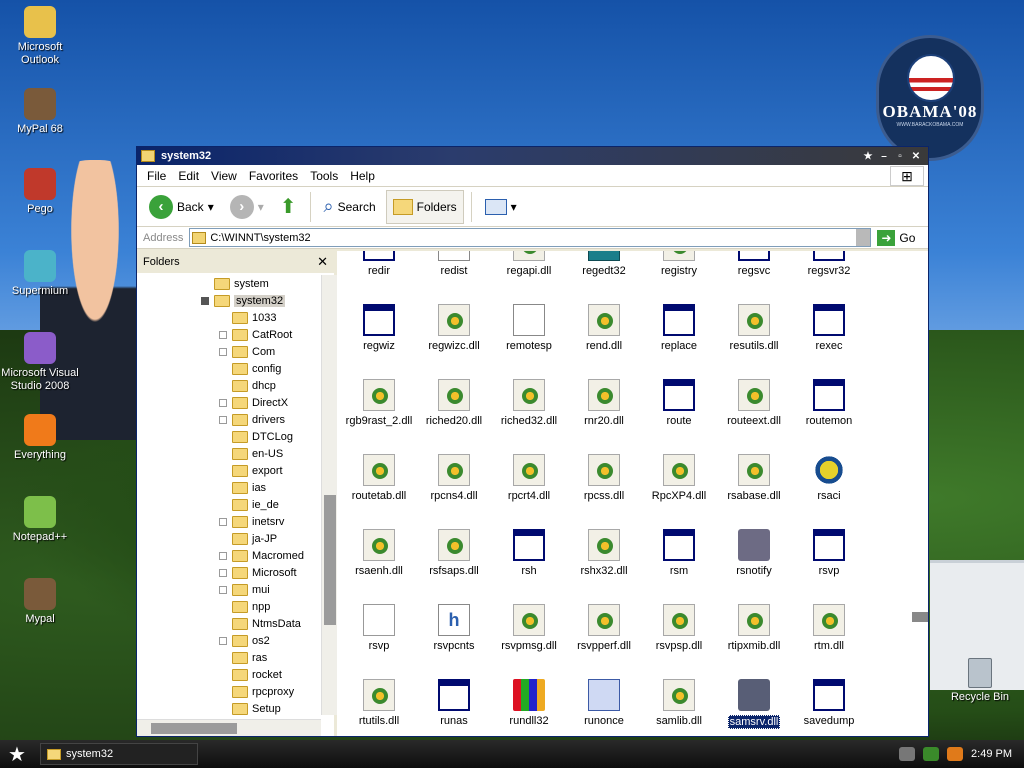 The image size is (1024, 768). What do you see at coordinates (920, 617) in the screenshot?
I see `file-list-scrollbar-thumb` at bounding box center [920, 617].